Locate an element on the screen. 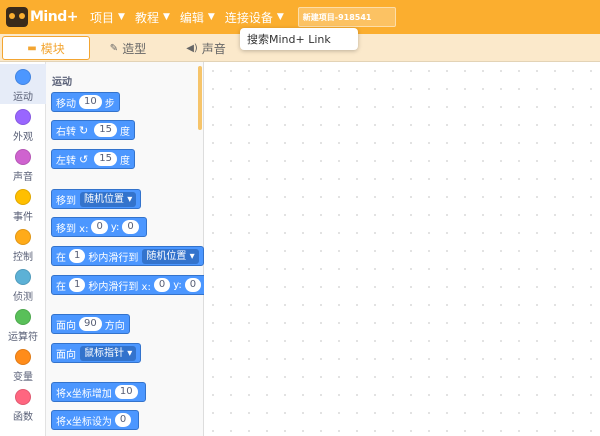  block-point-direction: 面向 90 方向 is located at coordinates (90, 324).